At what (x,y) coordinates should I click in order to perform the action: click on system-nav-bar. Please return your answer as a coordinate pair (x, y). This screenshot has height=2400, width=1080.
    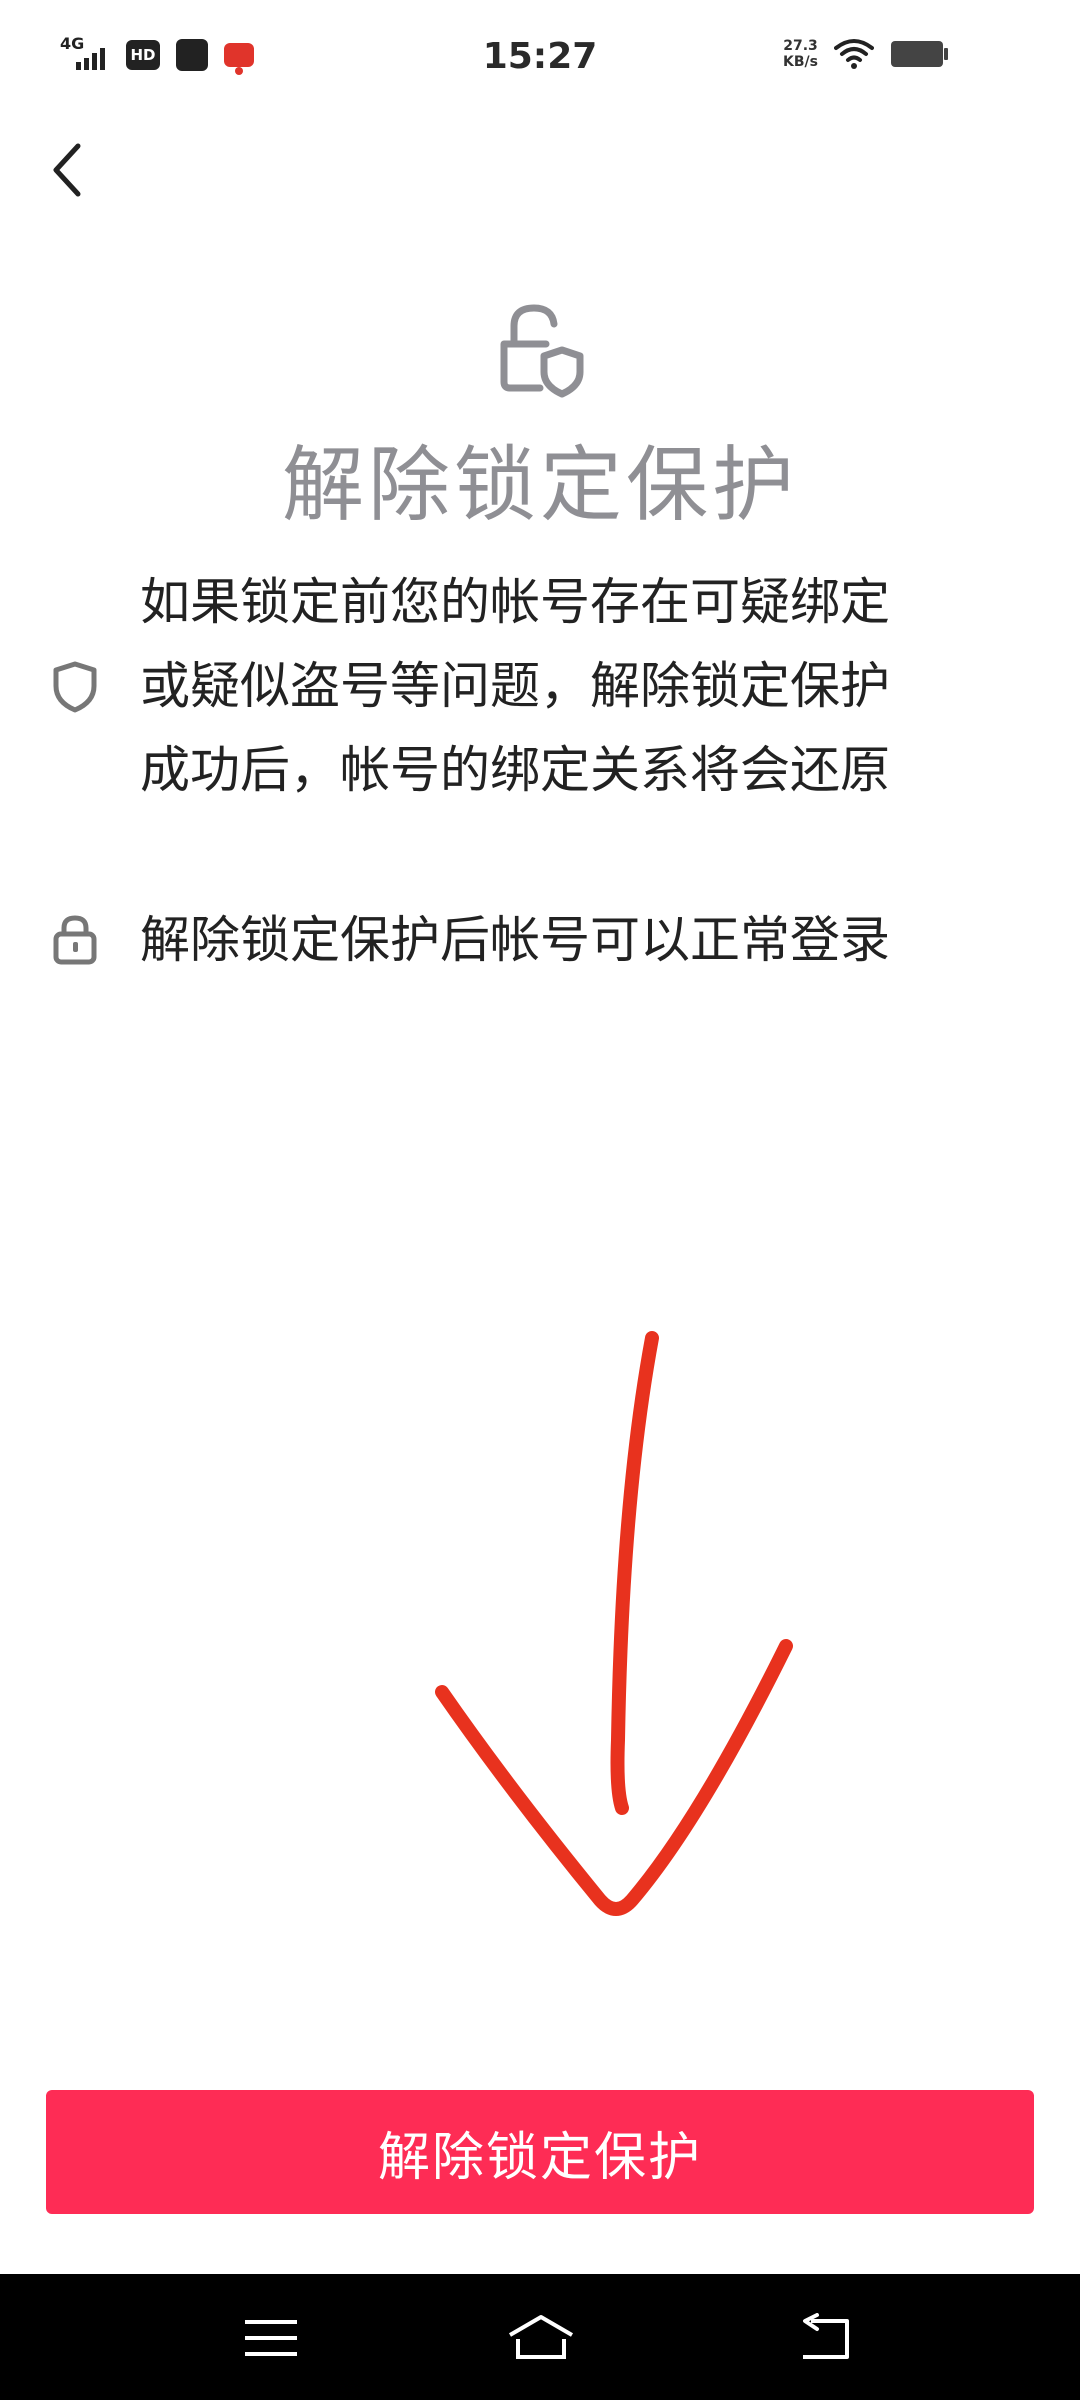
    Looking at the image, I should click on (540, 2337).